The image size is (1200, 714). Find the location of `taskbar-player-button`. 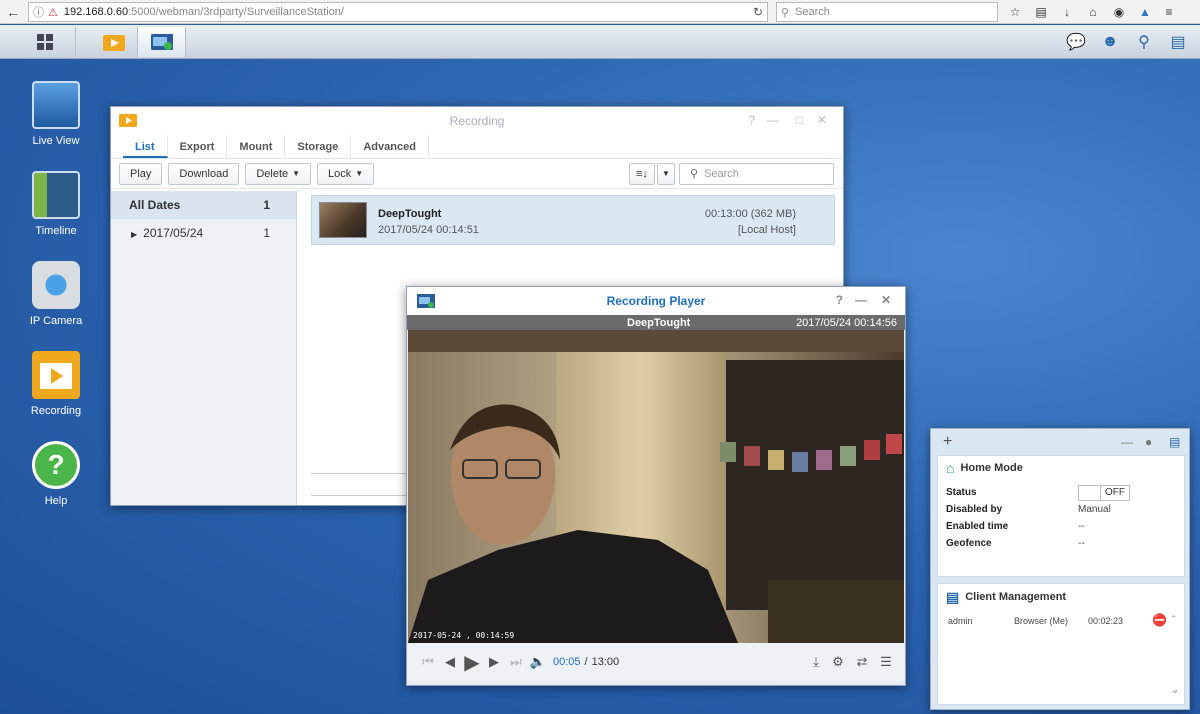

taskbar-player-button is located at coordinates (162, 42).